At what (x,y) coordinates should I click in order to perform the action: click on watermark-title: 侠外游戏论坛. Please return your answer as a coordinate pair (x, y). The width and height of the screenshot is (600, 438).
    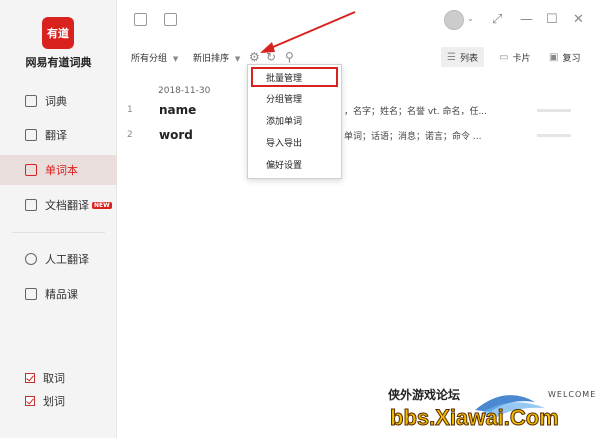
    Looking at the image, I should click on (424, 395).